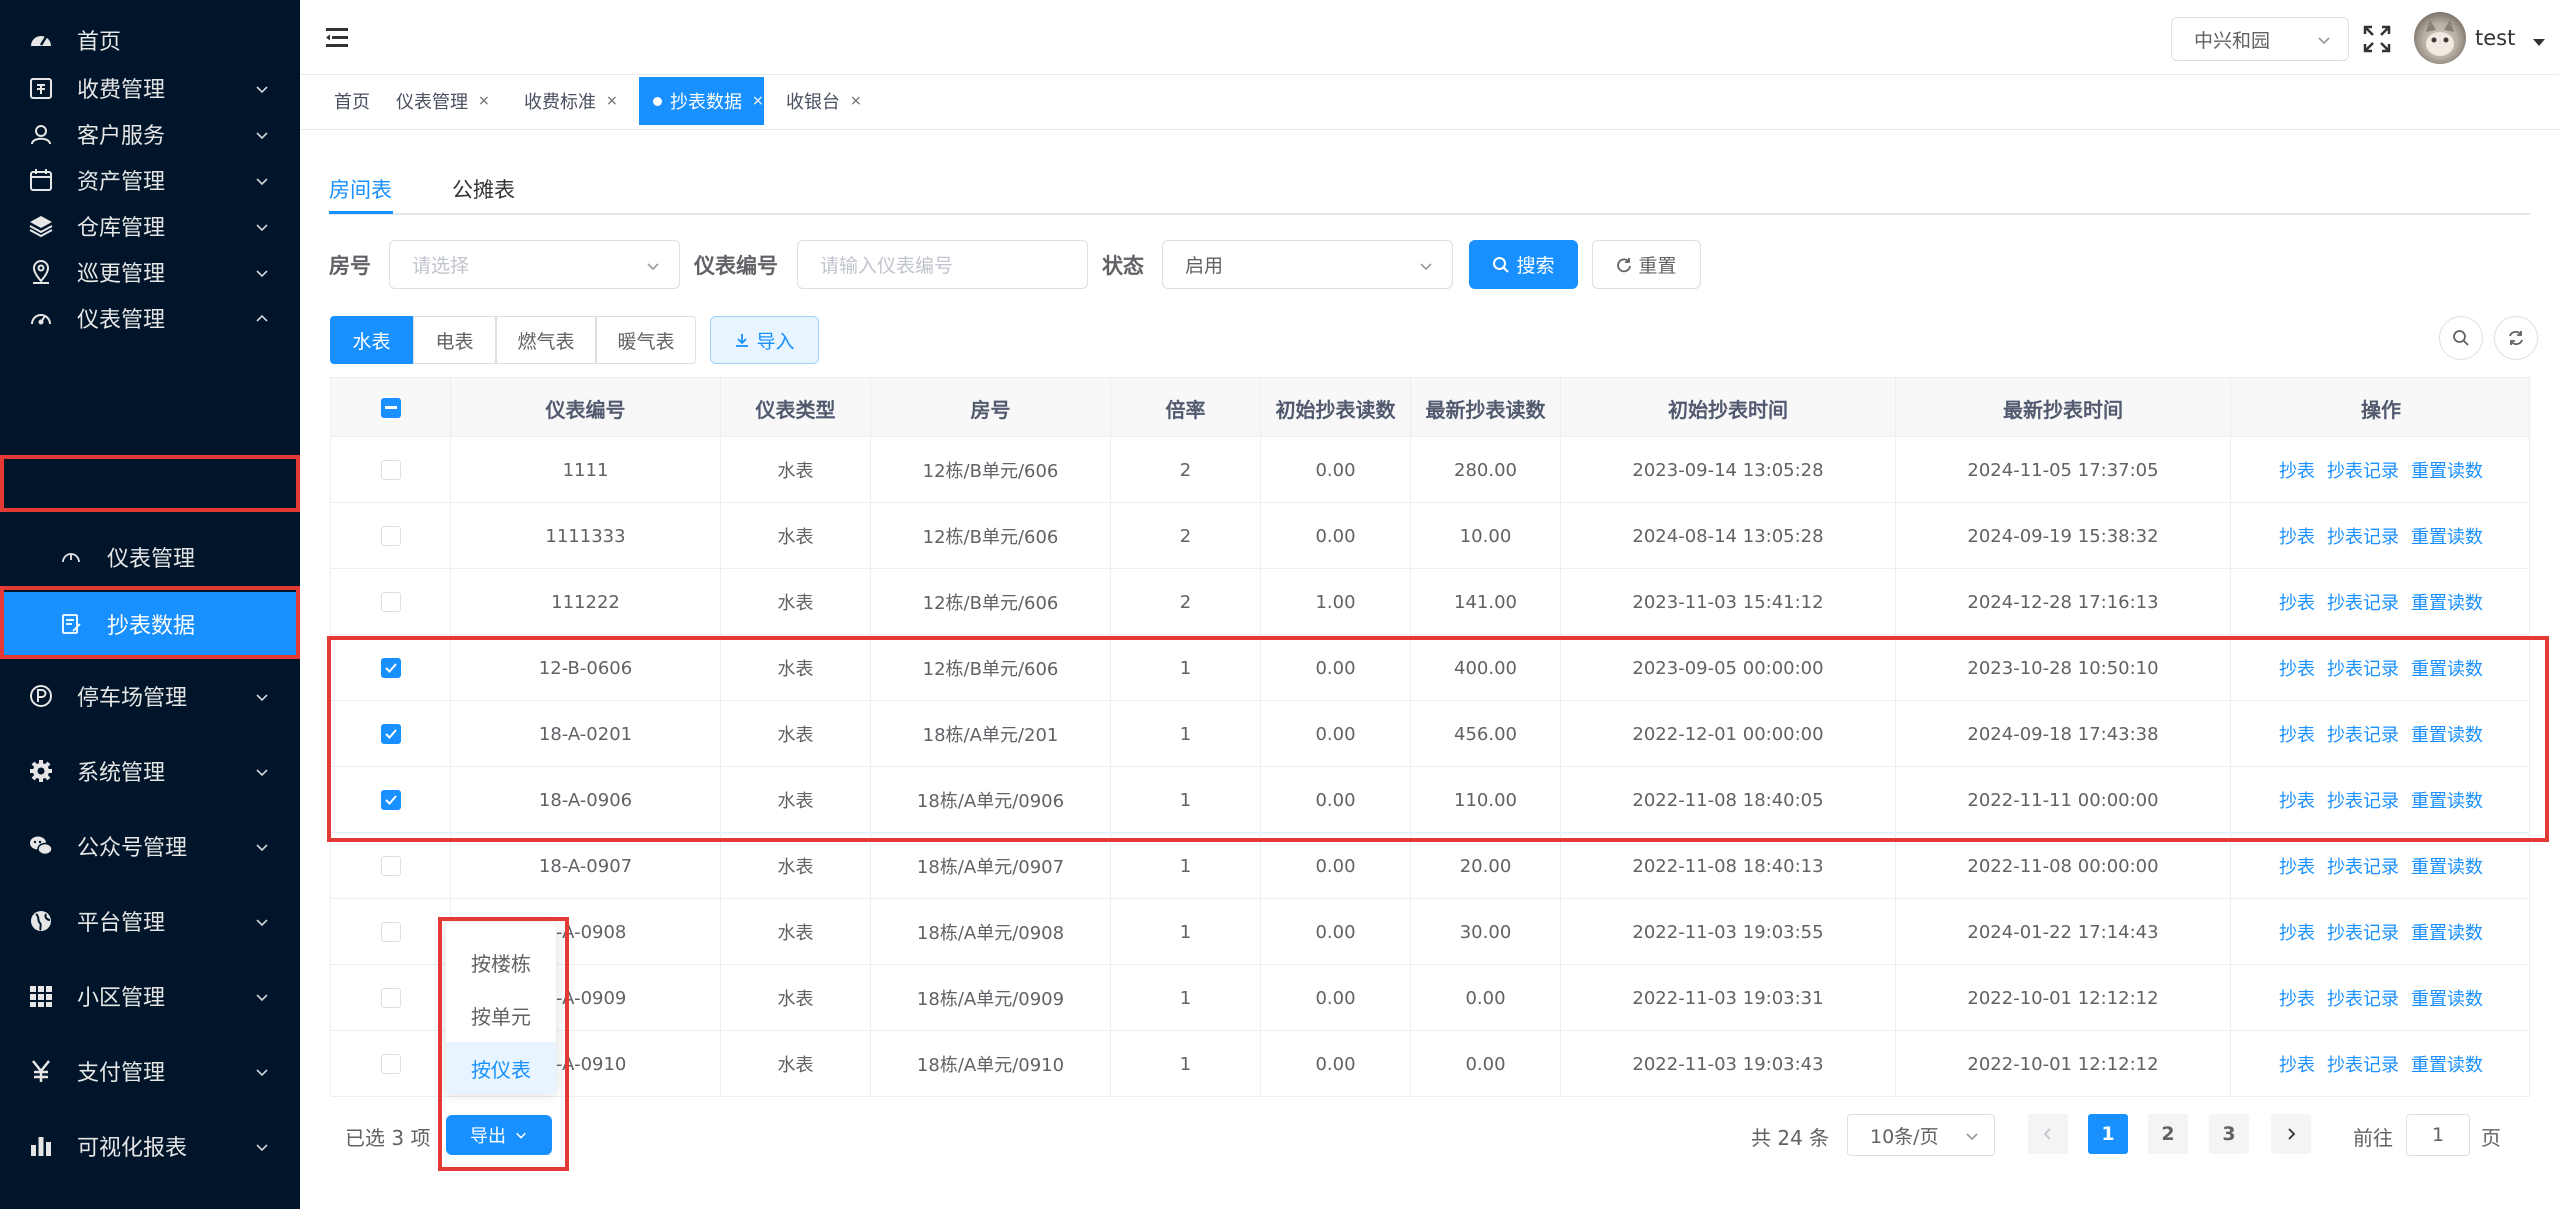 The width and height of the screenshot is (2559, 1209). I want to click on username: test, so click(2495, 38).